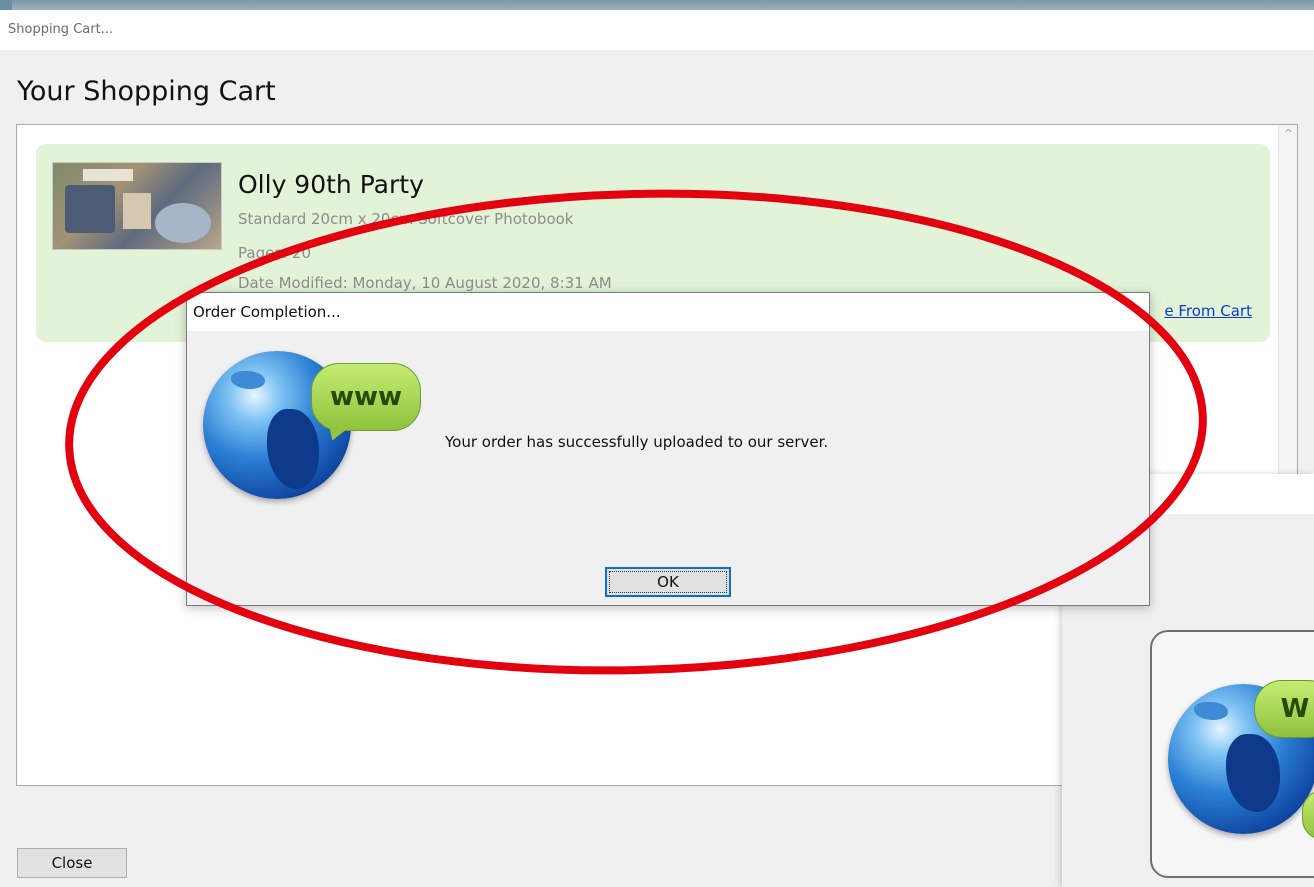  Describe the element at coordinates (1295, 709) in the screenshot. I see `www-bubble-label: W` at that location.